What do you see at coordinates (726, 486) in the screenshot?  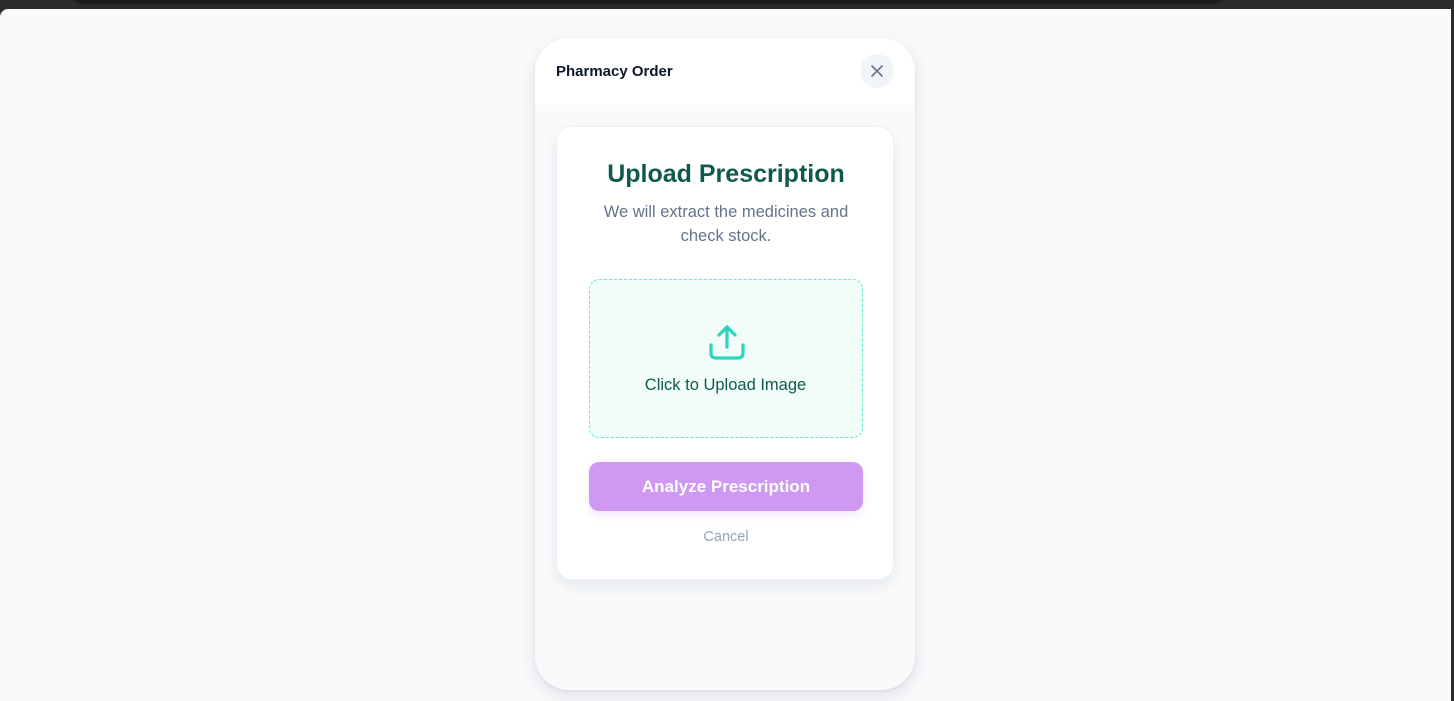 I see `analyze-prescription-button: Analyze Prescription` at bounding box center [726, 486].